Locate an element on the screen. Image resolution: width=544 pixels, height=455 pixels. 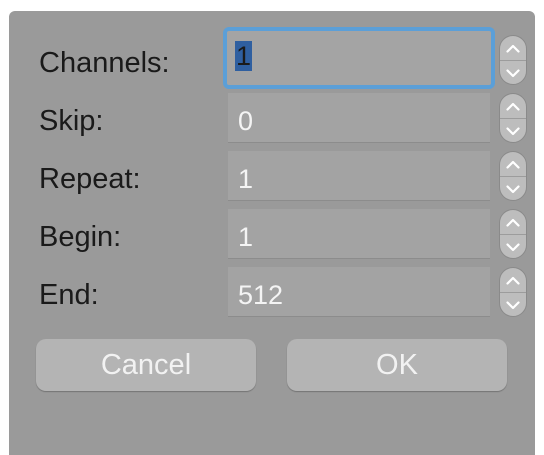
skip-stepper is located at coordinates (513, 118).